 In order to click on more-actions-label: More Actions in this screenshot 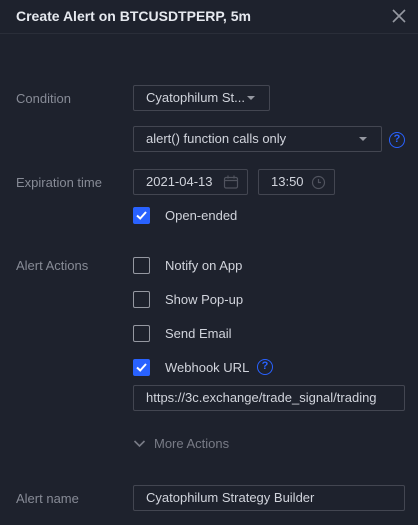, I will do `click(192, 443)`.